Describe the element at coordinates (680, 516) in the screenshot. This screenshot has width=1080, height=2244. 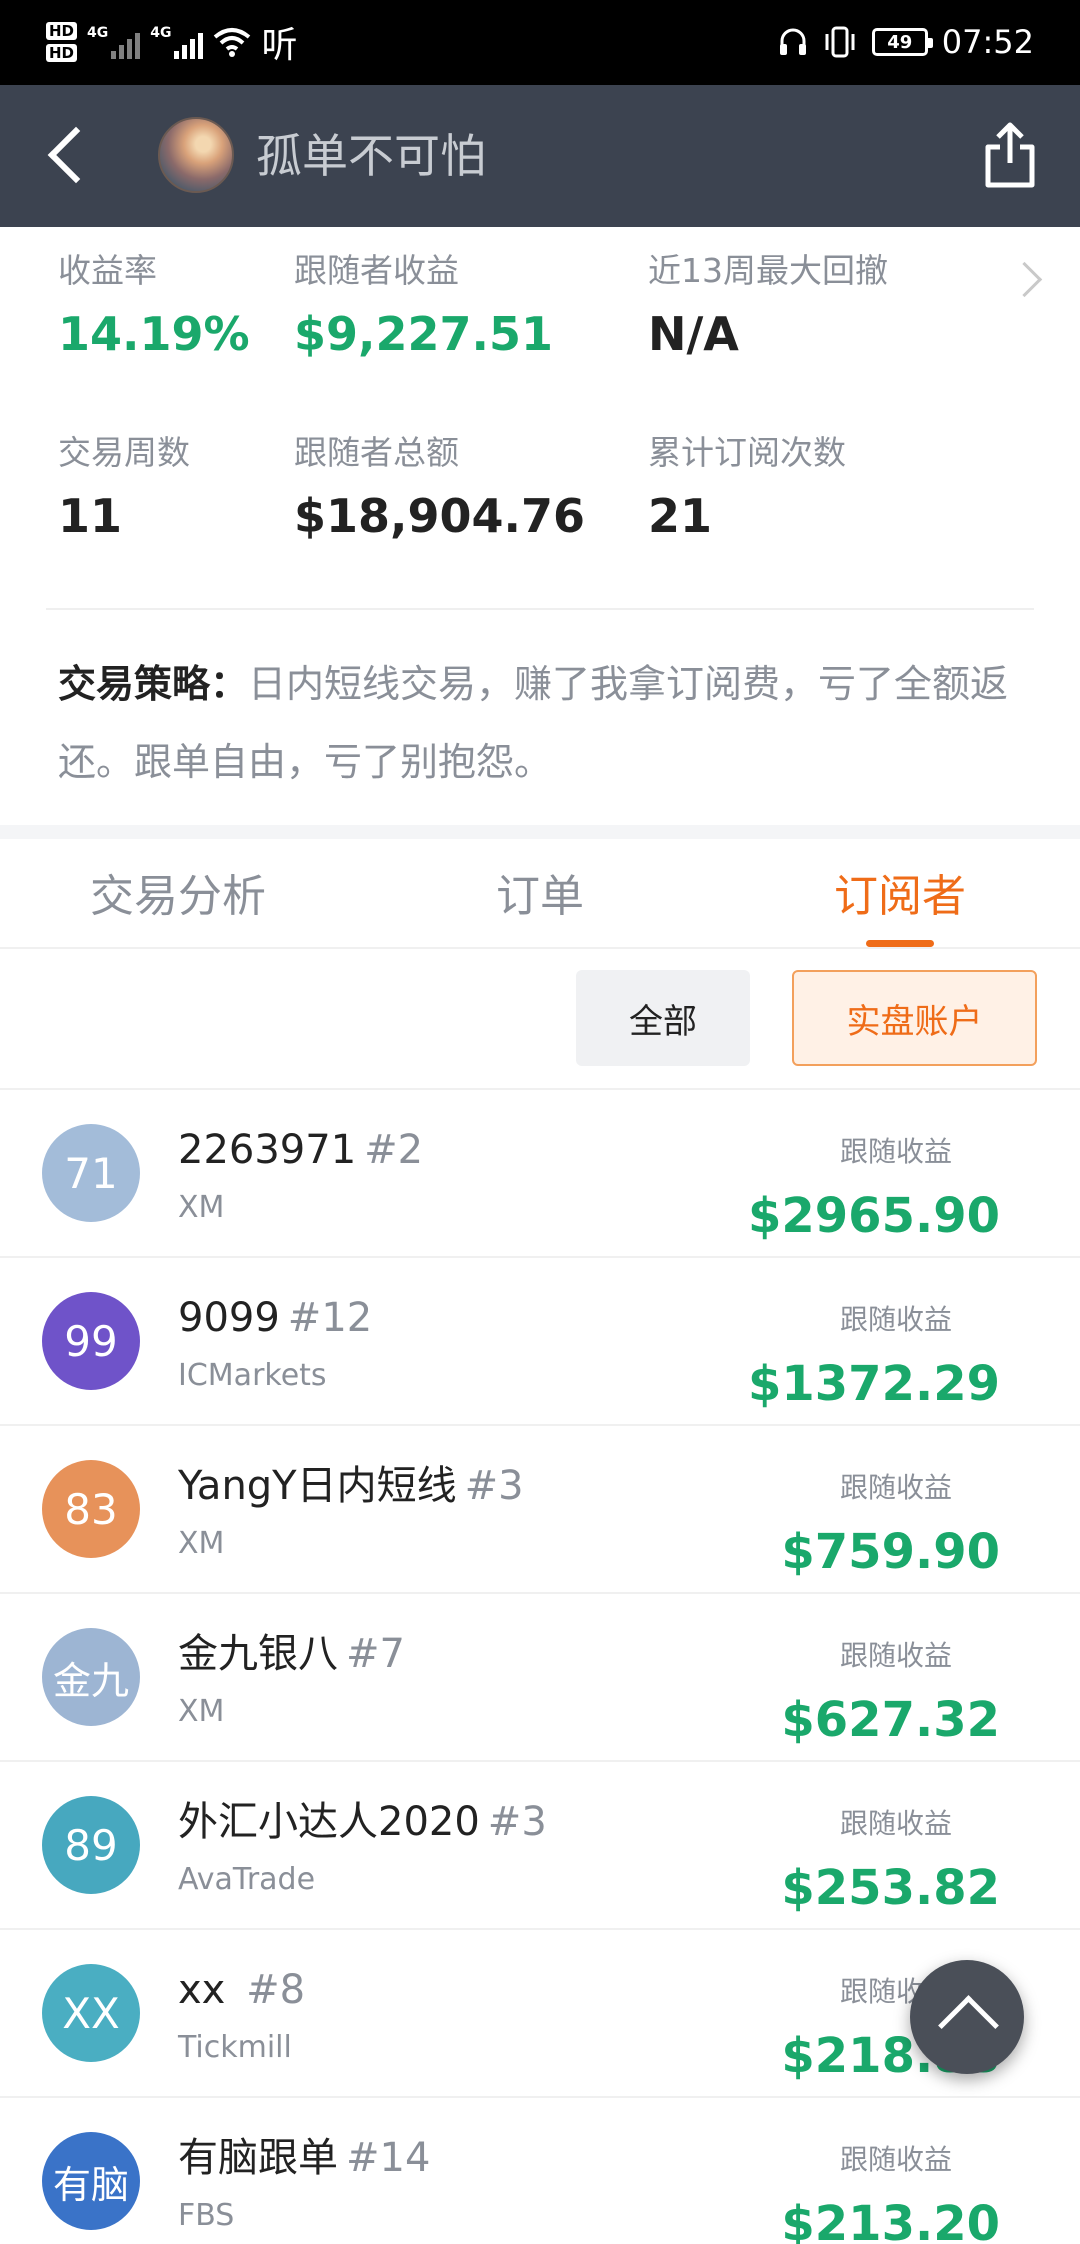
I see `stat-value: 21` at that location.